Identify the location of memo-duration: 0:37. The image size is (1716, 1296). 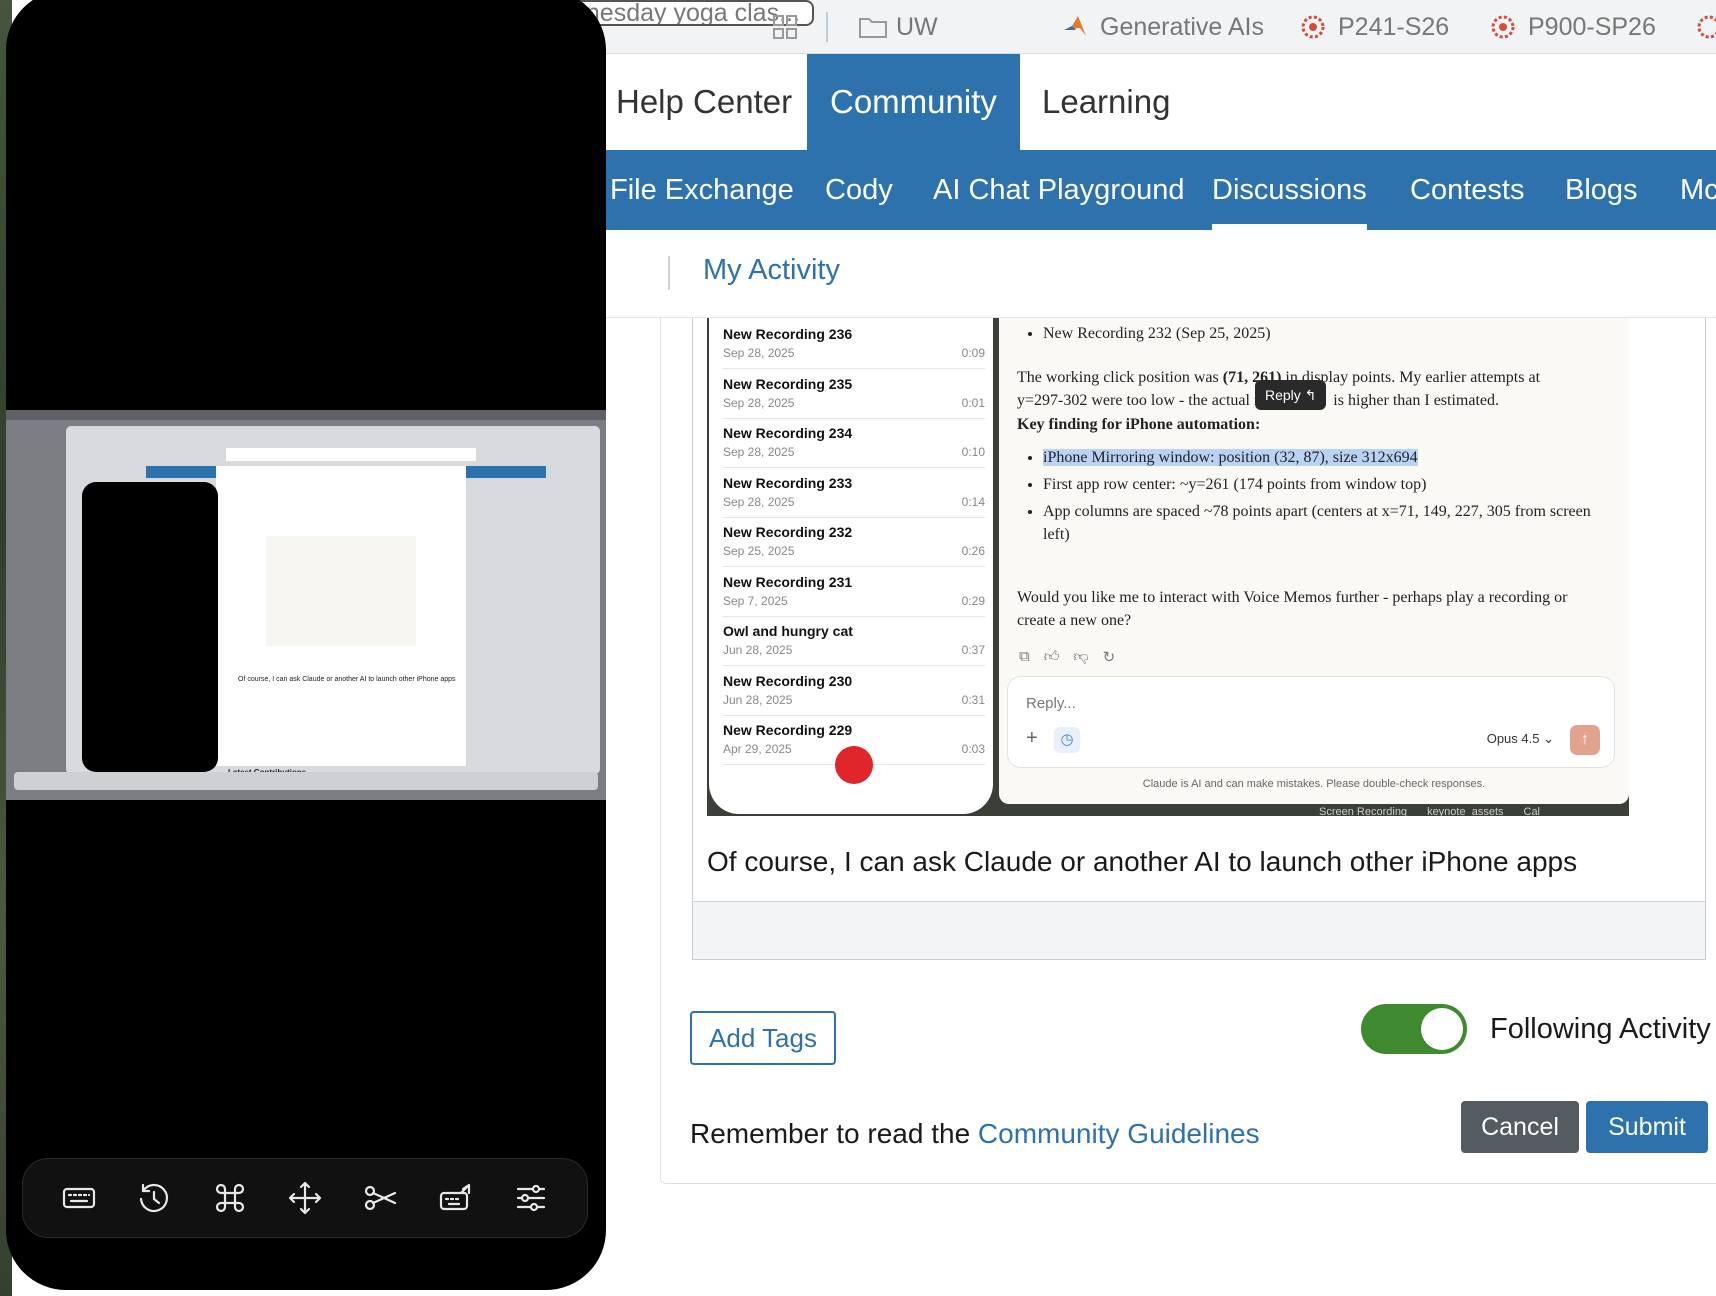
(973, 650).